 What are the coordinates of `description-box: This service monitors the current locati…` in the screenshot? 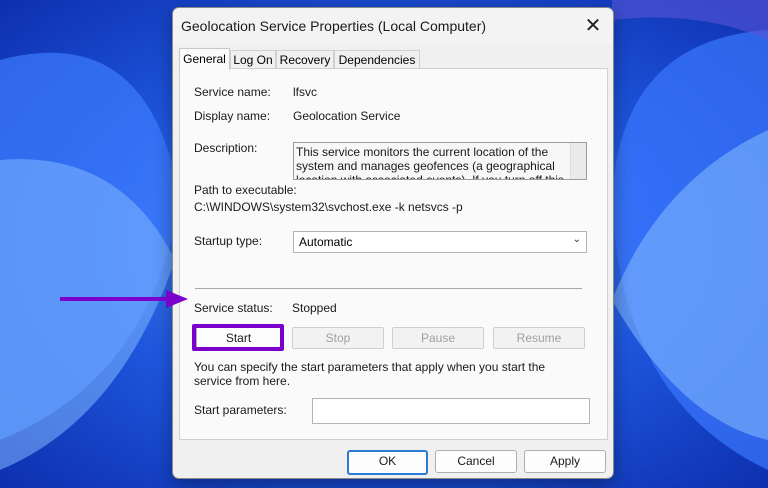 It's located at (440, 161).